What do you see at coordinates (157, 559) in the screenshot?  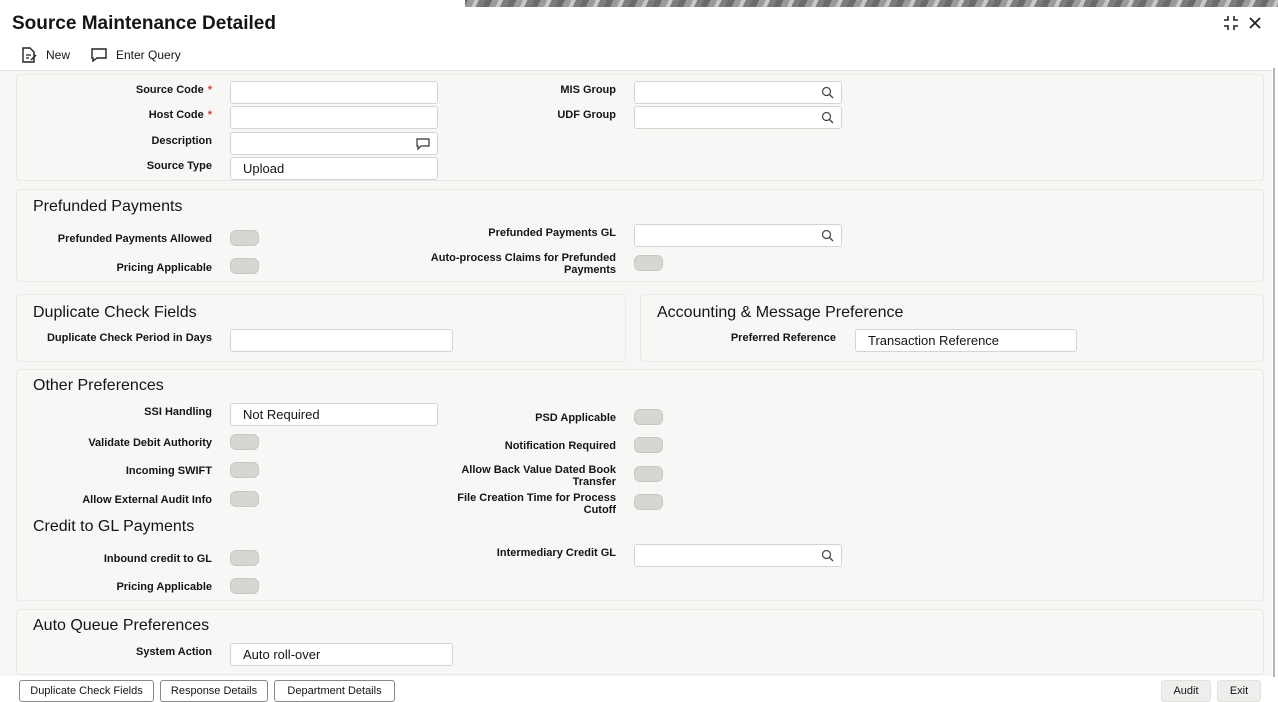 I see `inbound-credit-label: Inbound credit to GL` at bounding box center [157, 559].